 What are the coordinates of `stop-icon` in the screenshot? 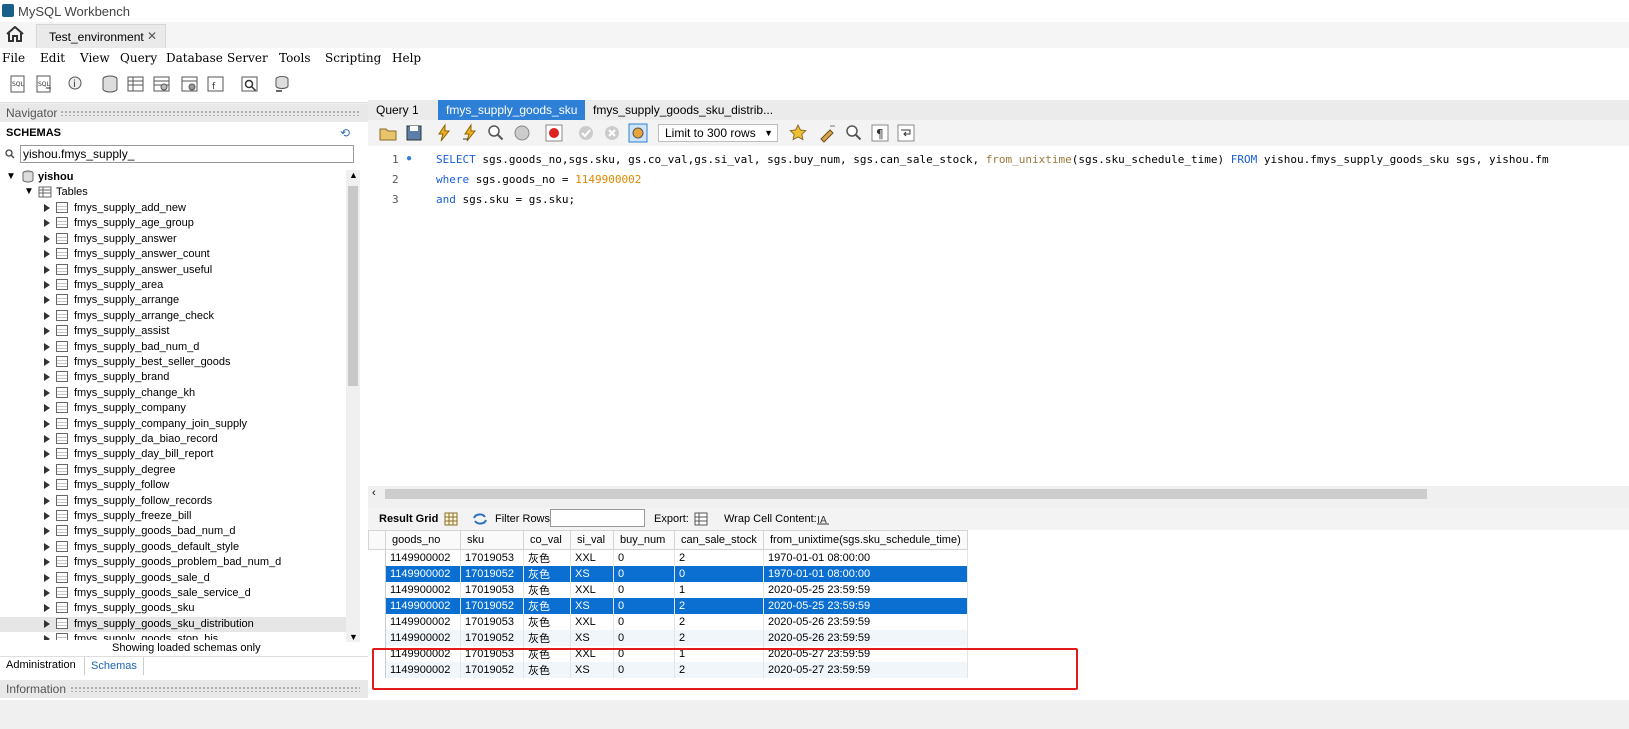 It's located at (522, 133).